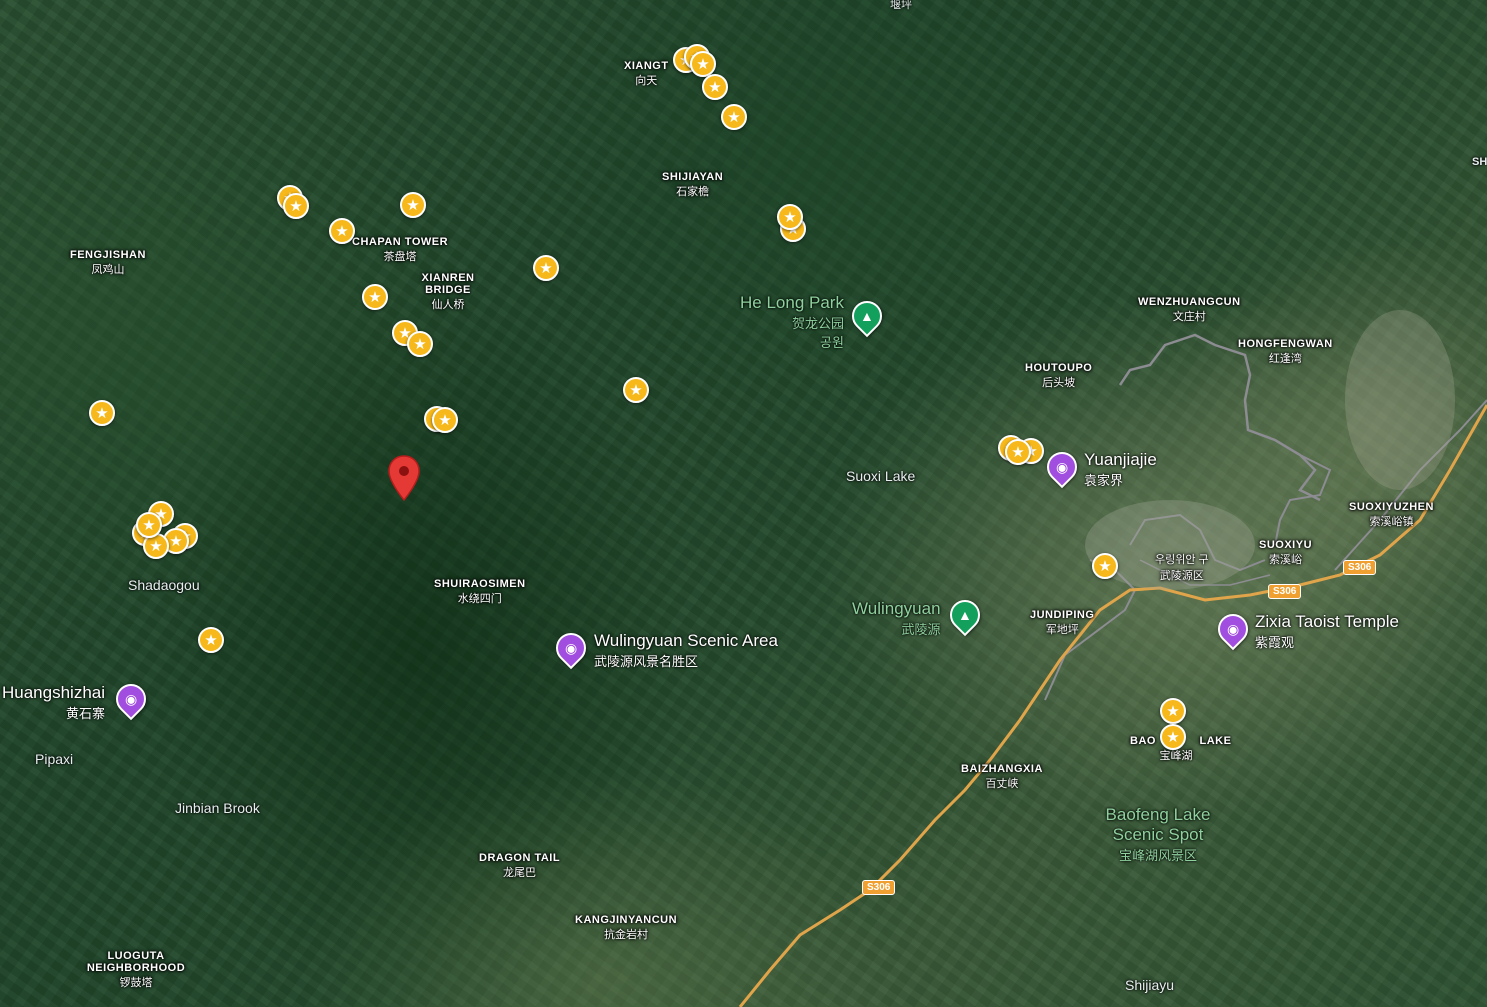 This screenshot has width=1487, height=1007. Describe the element at coordinates (1002, 776) in the screenshot. I see `place-label: BAIZHANGXIA 百丈峡` at that location.